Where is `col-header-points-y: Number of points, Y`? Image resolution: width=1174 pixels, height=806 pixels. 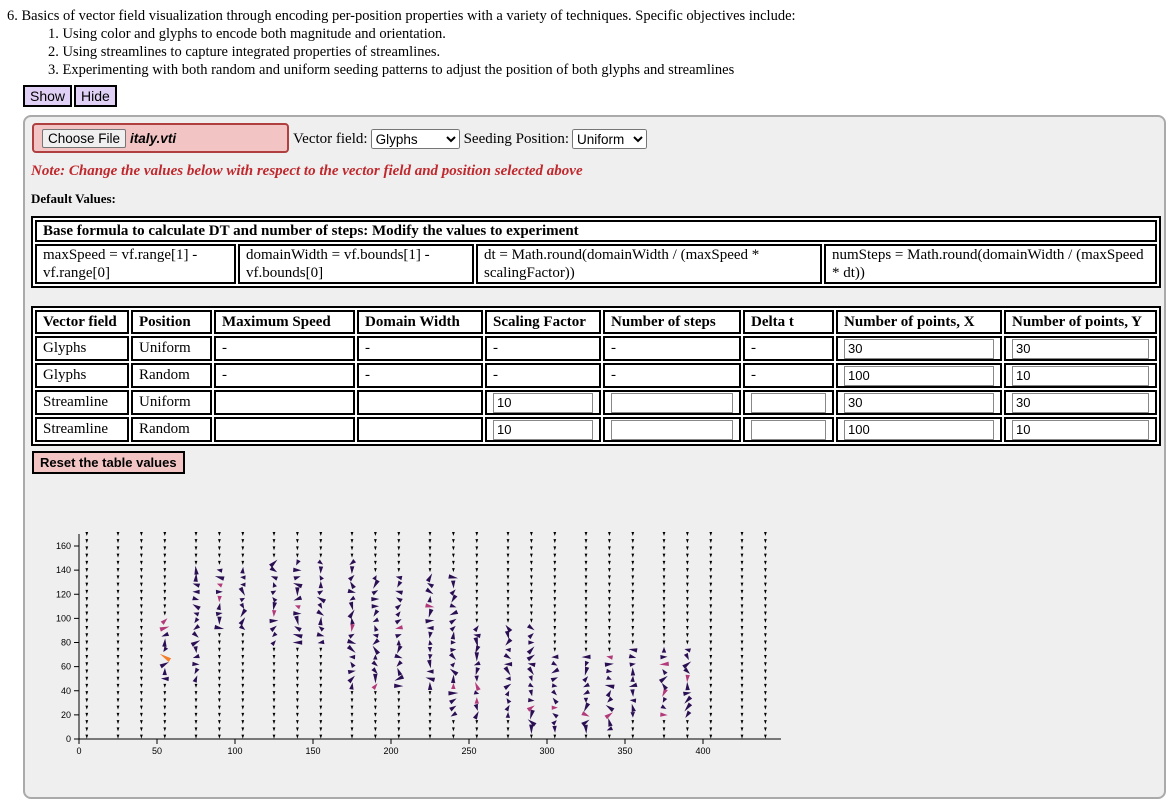 col-header-points-y: Number of points, Y is located at coordinates (1080, 322).